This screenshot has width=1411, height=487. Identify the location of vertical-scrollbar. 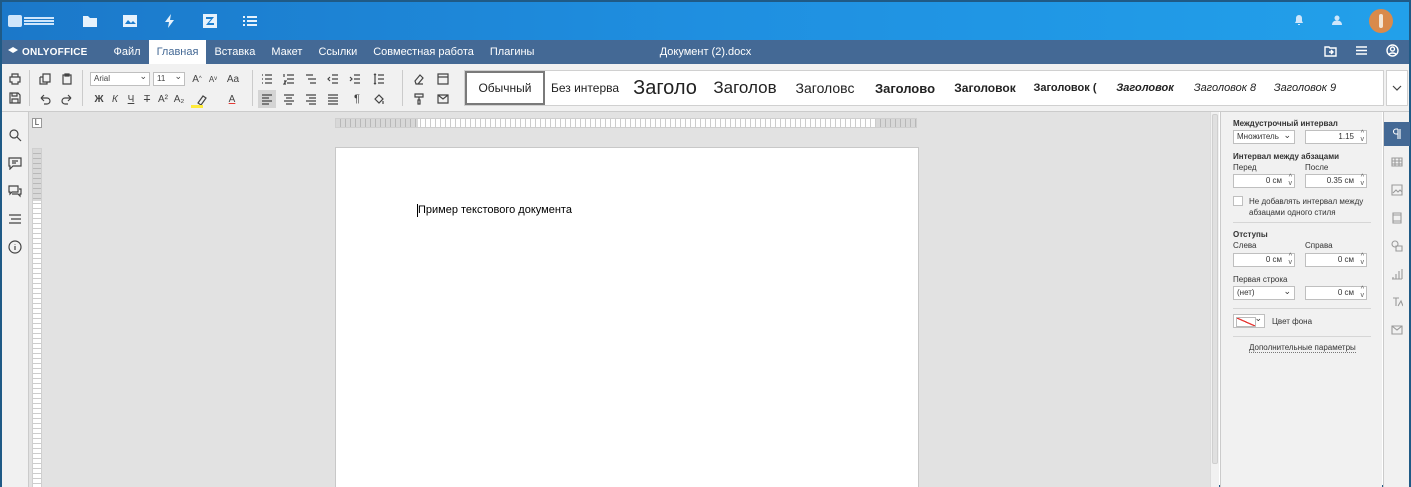
(1214, 299).